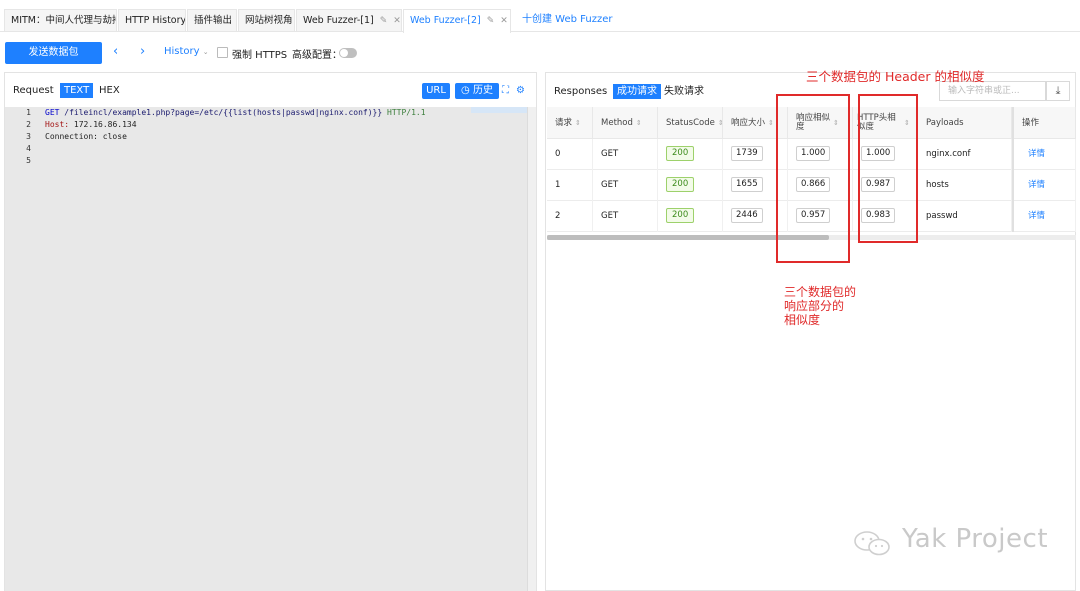 The height and width of the screenshot is (591, 1080). Describe the element at coordinates (499, 110) in the screenshot. I see `selection-highlight` at that location.